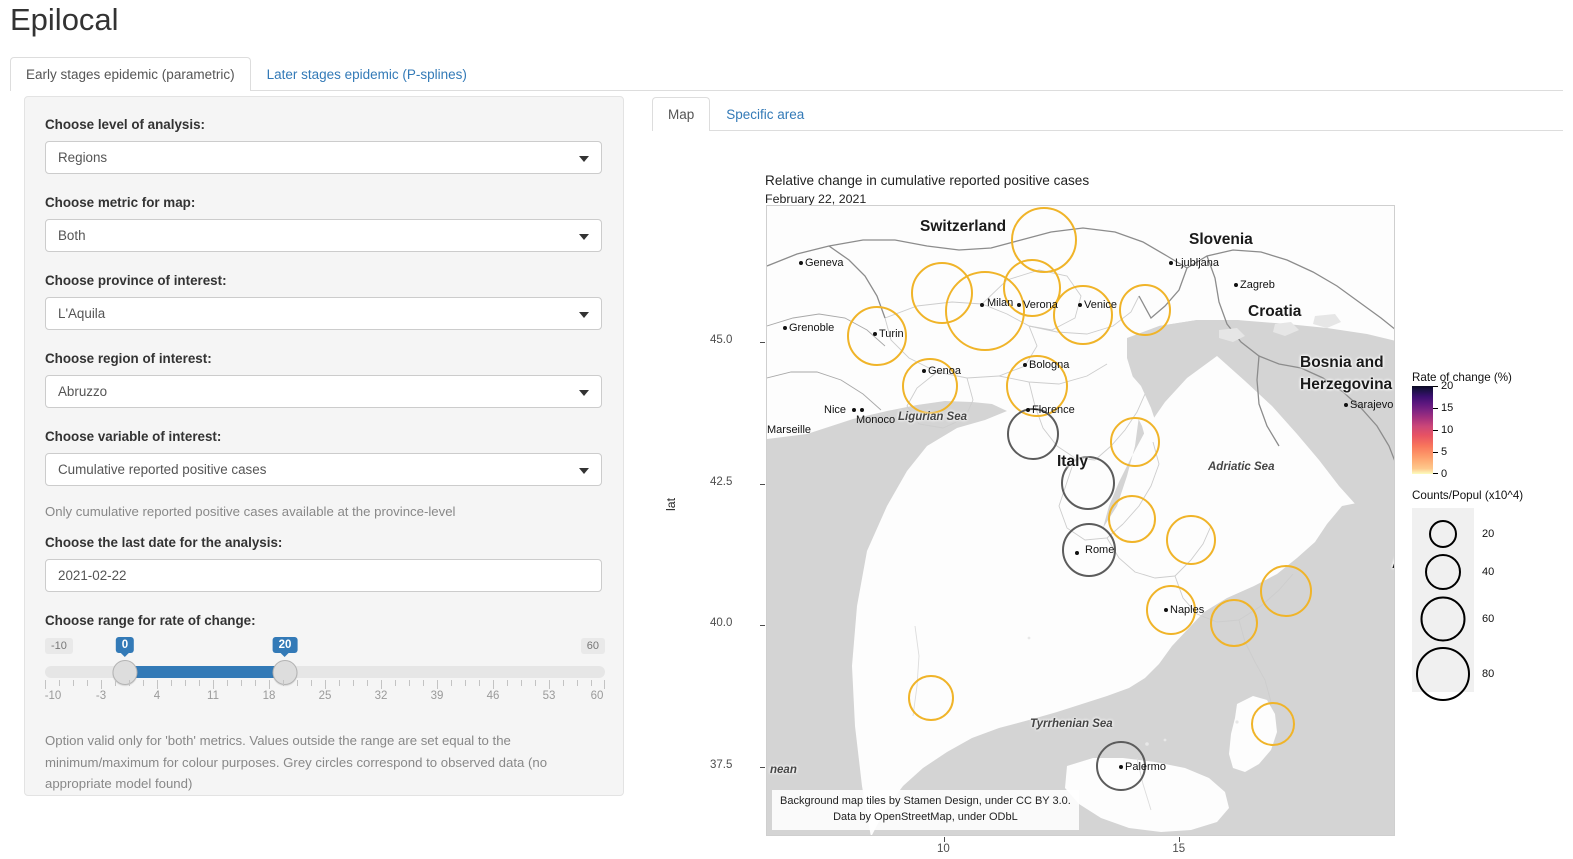 The height and width of the screenshot is (859, 1573). Describe the element at coordinates (1444, 474) in the screenshot. I see `colorbar-tick-label: 0` at that location.